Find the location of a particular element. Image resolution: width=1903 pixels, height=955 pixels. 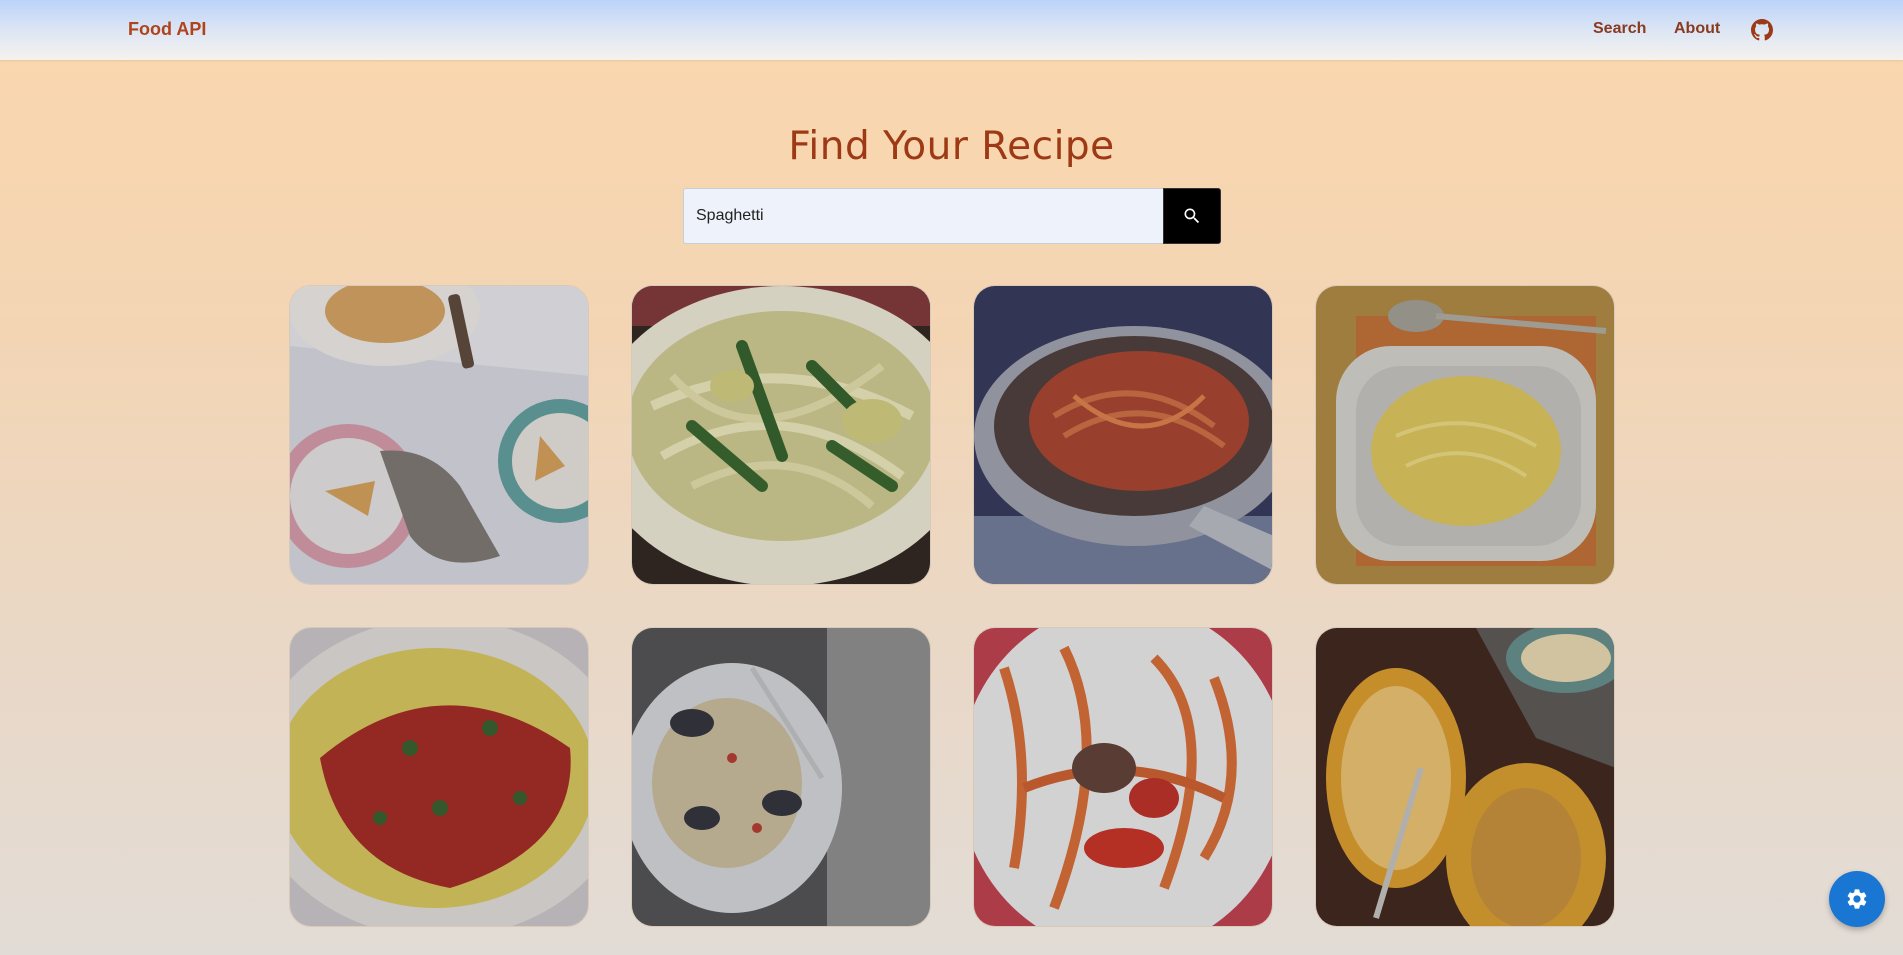

nav-link-about: About is located at coordinates (1697, 29).